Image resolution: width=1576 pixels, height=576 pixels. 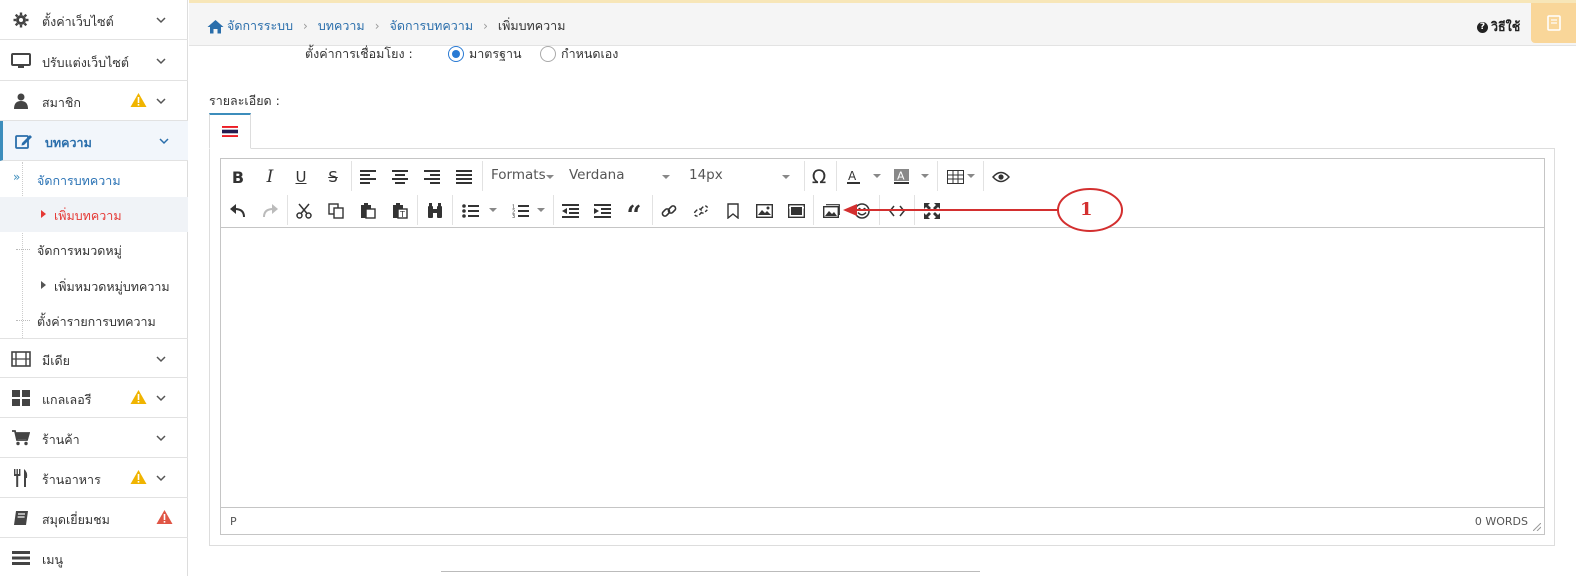 What do you see at coordinates (669, 211) in the screenshot?
I see `link-button` at bounding box center [669, 211].